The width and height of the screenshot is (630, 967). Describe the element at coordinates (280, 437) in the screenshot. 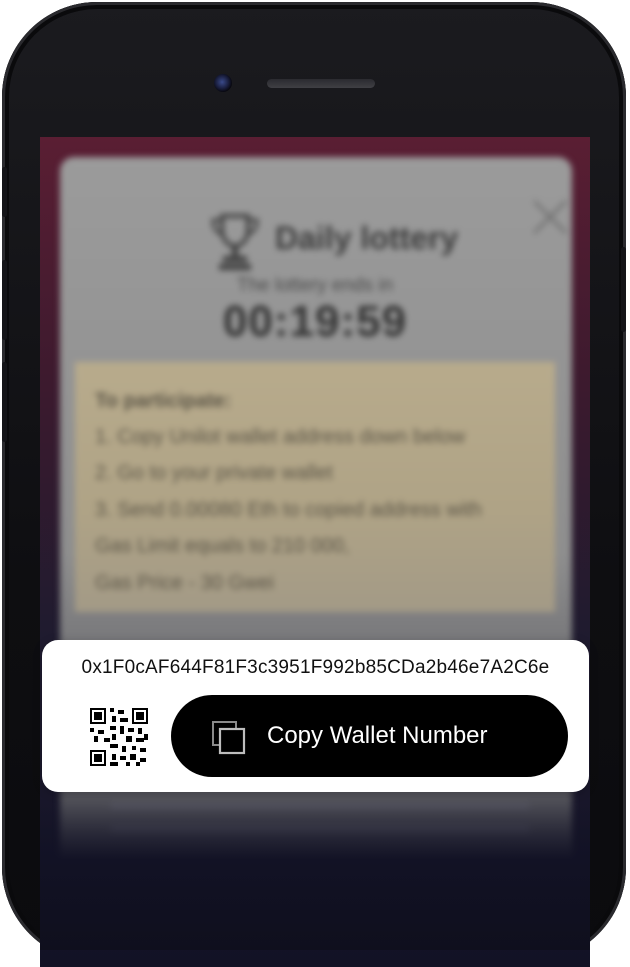

I see `instruction-step-1: 1. Copy Unilot wallet address down below` at that location.